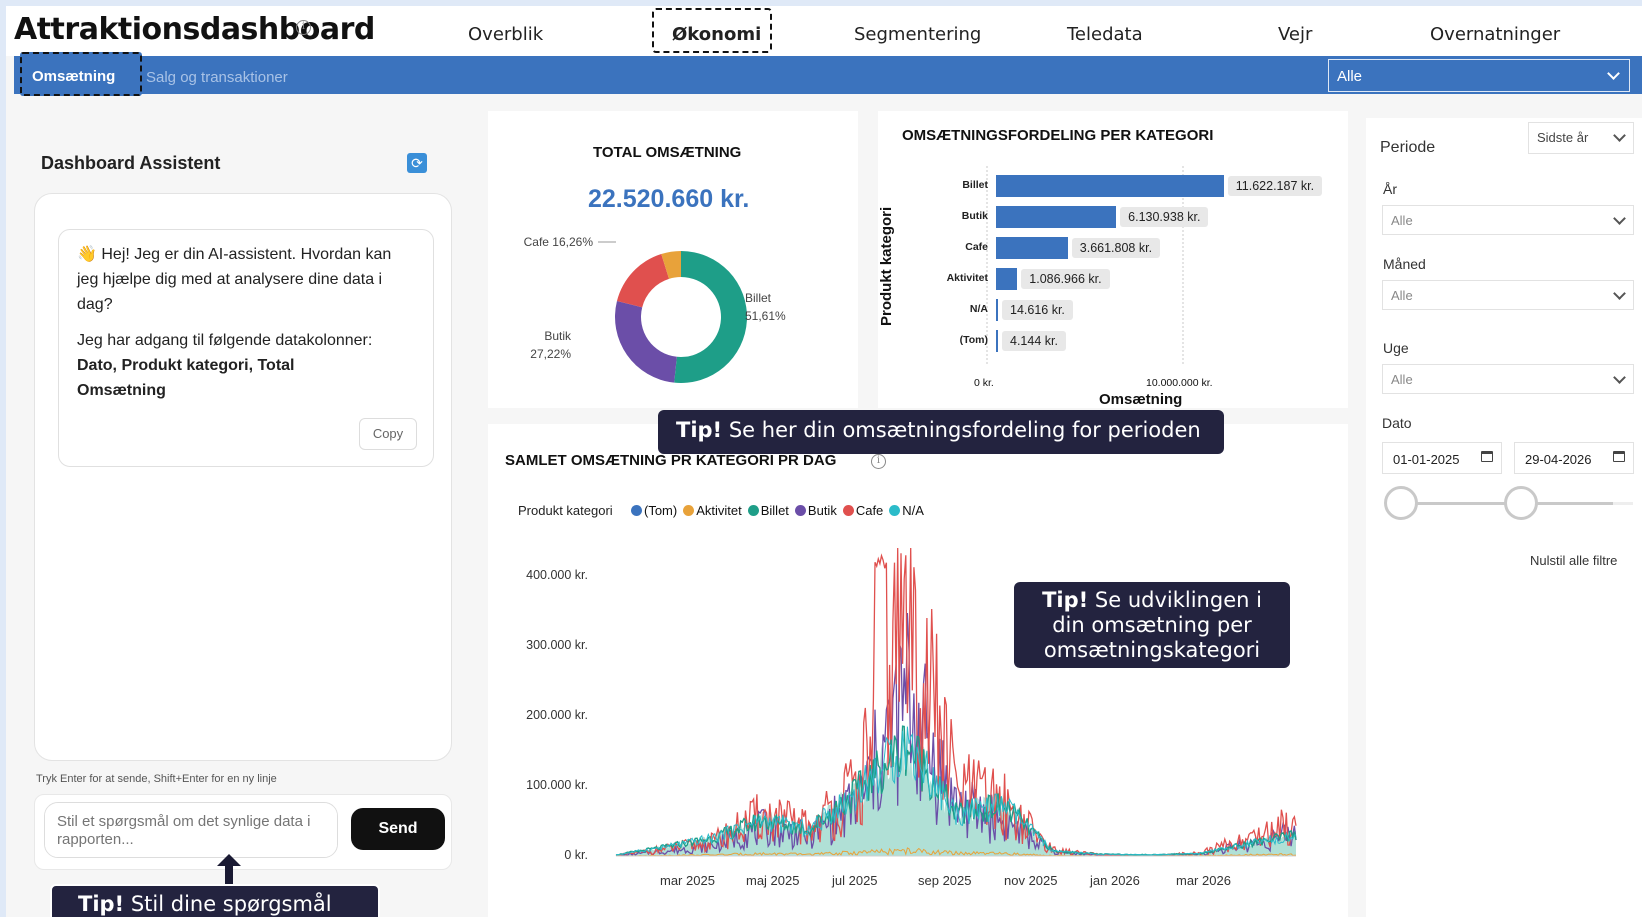 The image size is (1642, 917). What do you see at coordinates (716, 34) in the screenshot?
I see `nav-okonomi: Økonomi` at bounding box center [716, 34].